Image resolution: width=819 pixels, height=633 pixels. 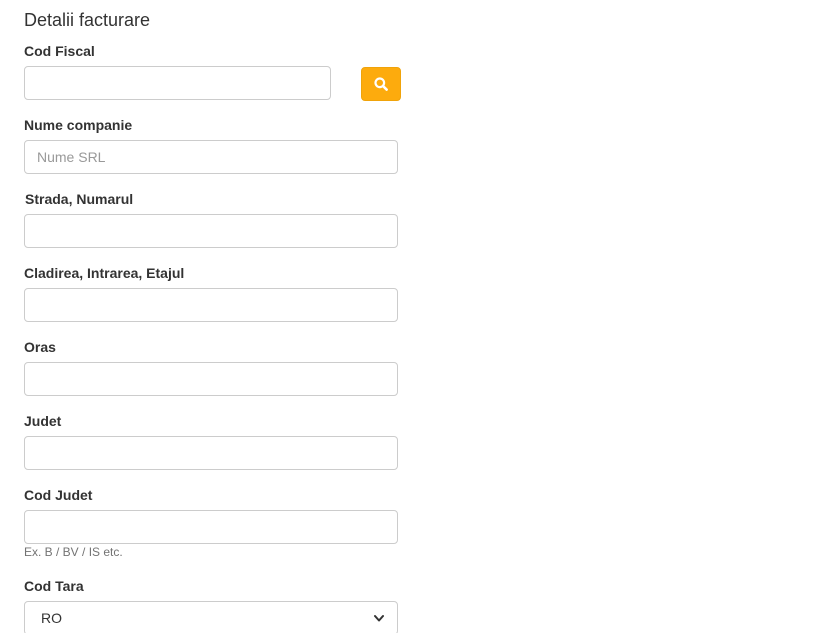 I want to click on cod-tara-label: Cod Tara, so click(x=54, y=586).